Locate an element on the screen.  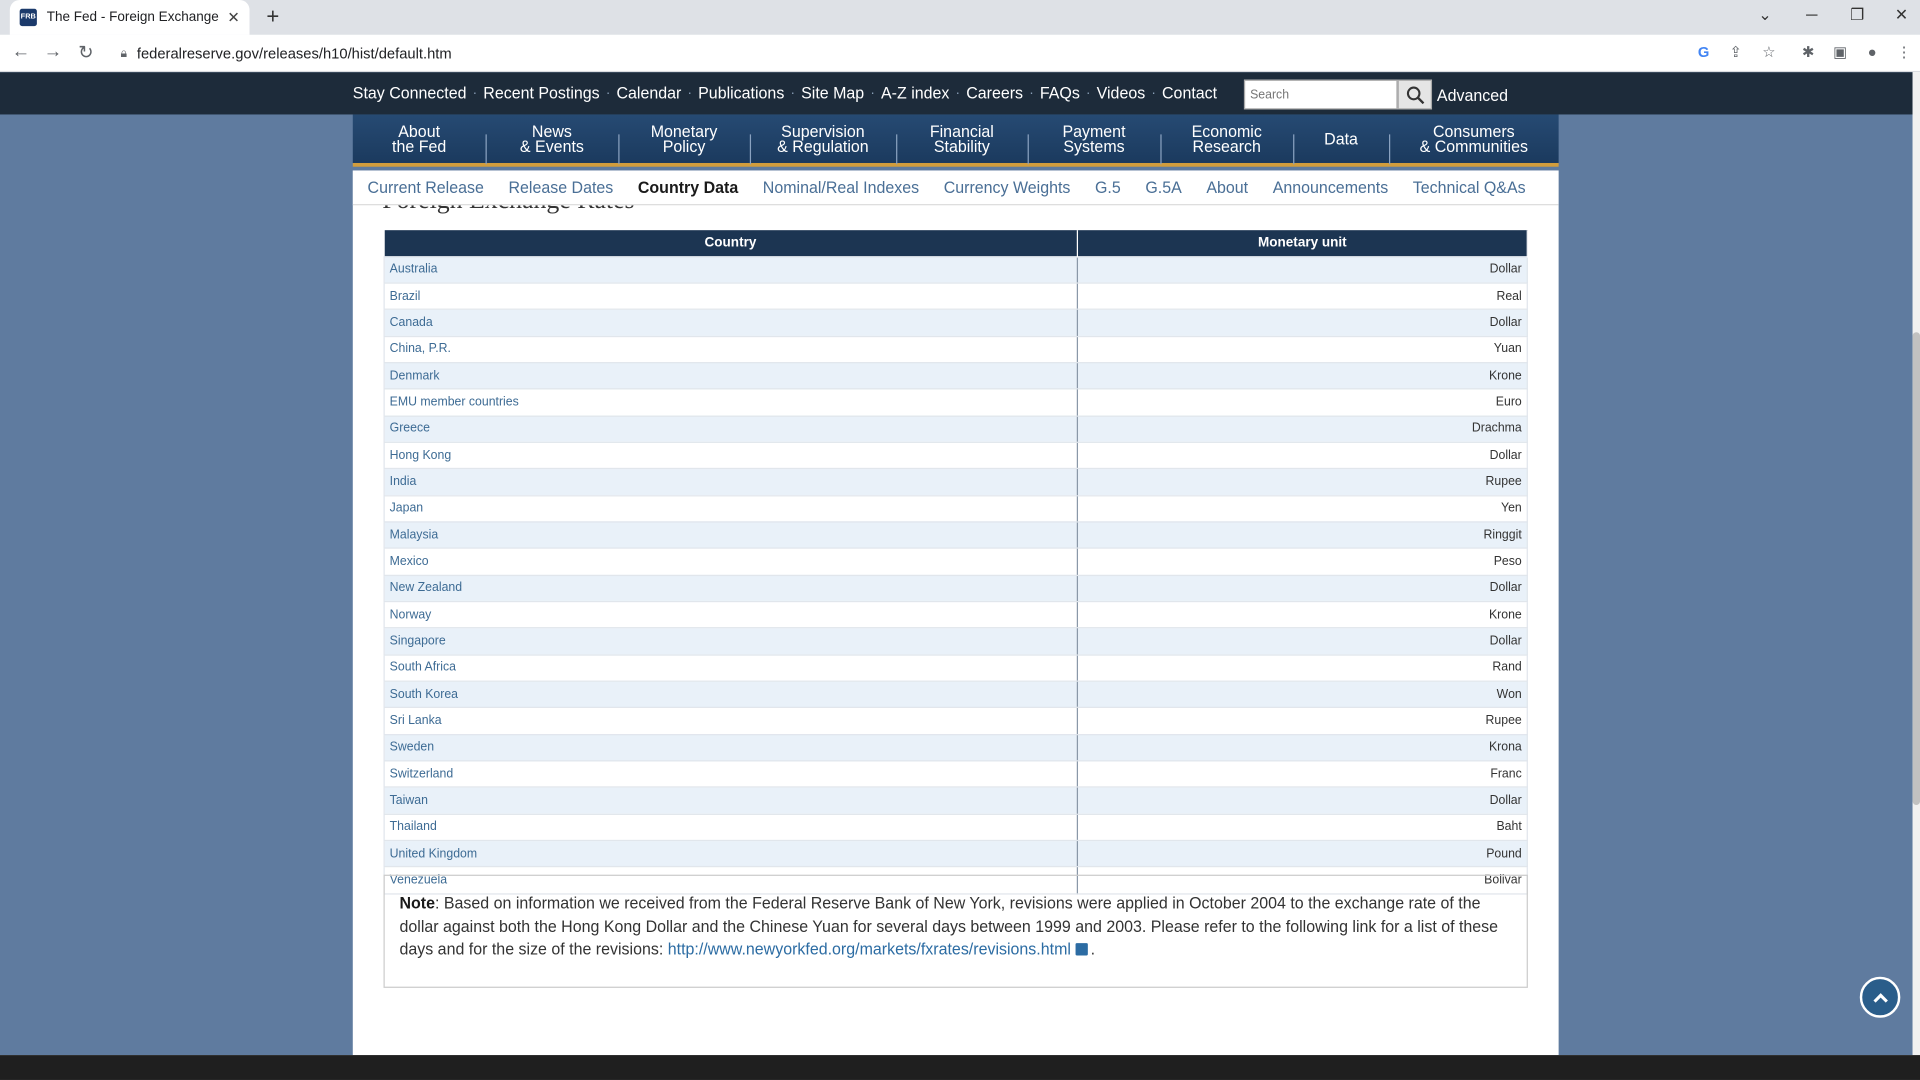
window-close-icon: ✕ is located at coordinates (1901, 15).